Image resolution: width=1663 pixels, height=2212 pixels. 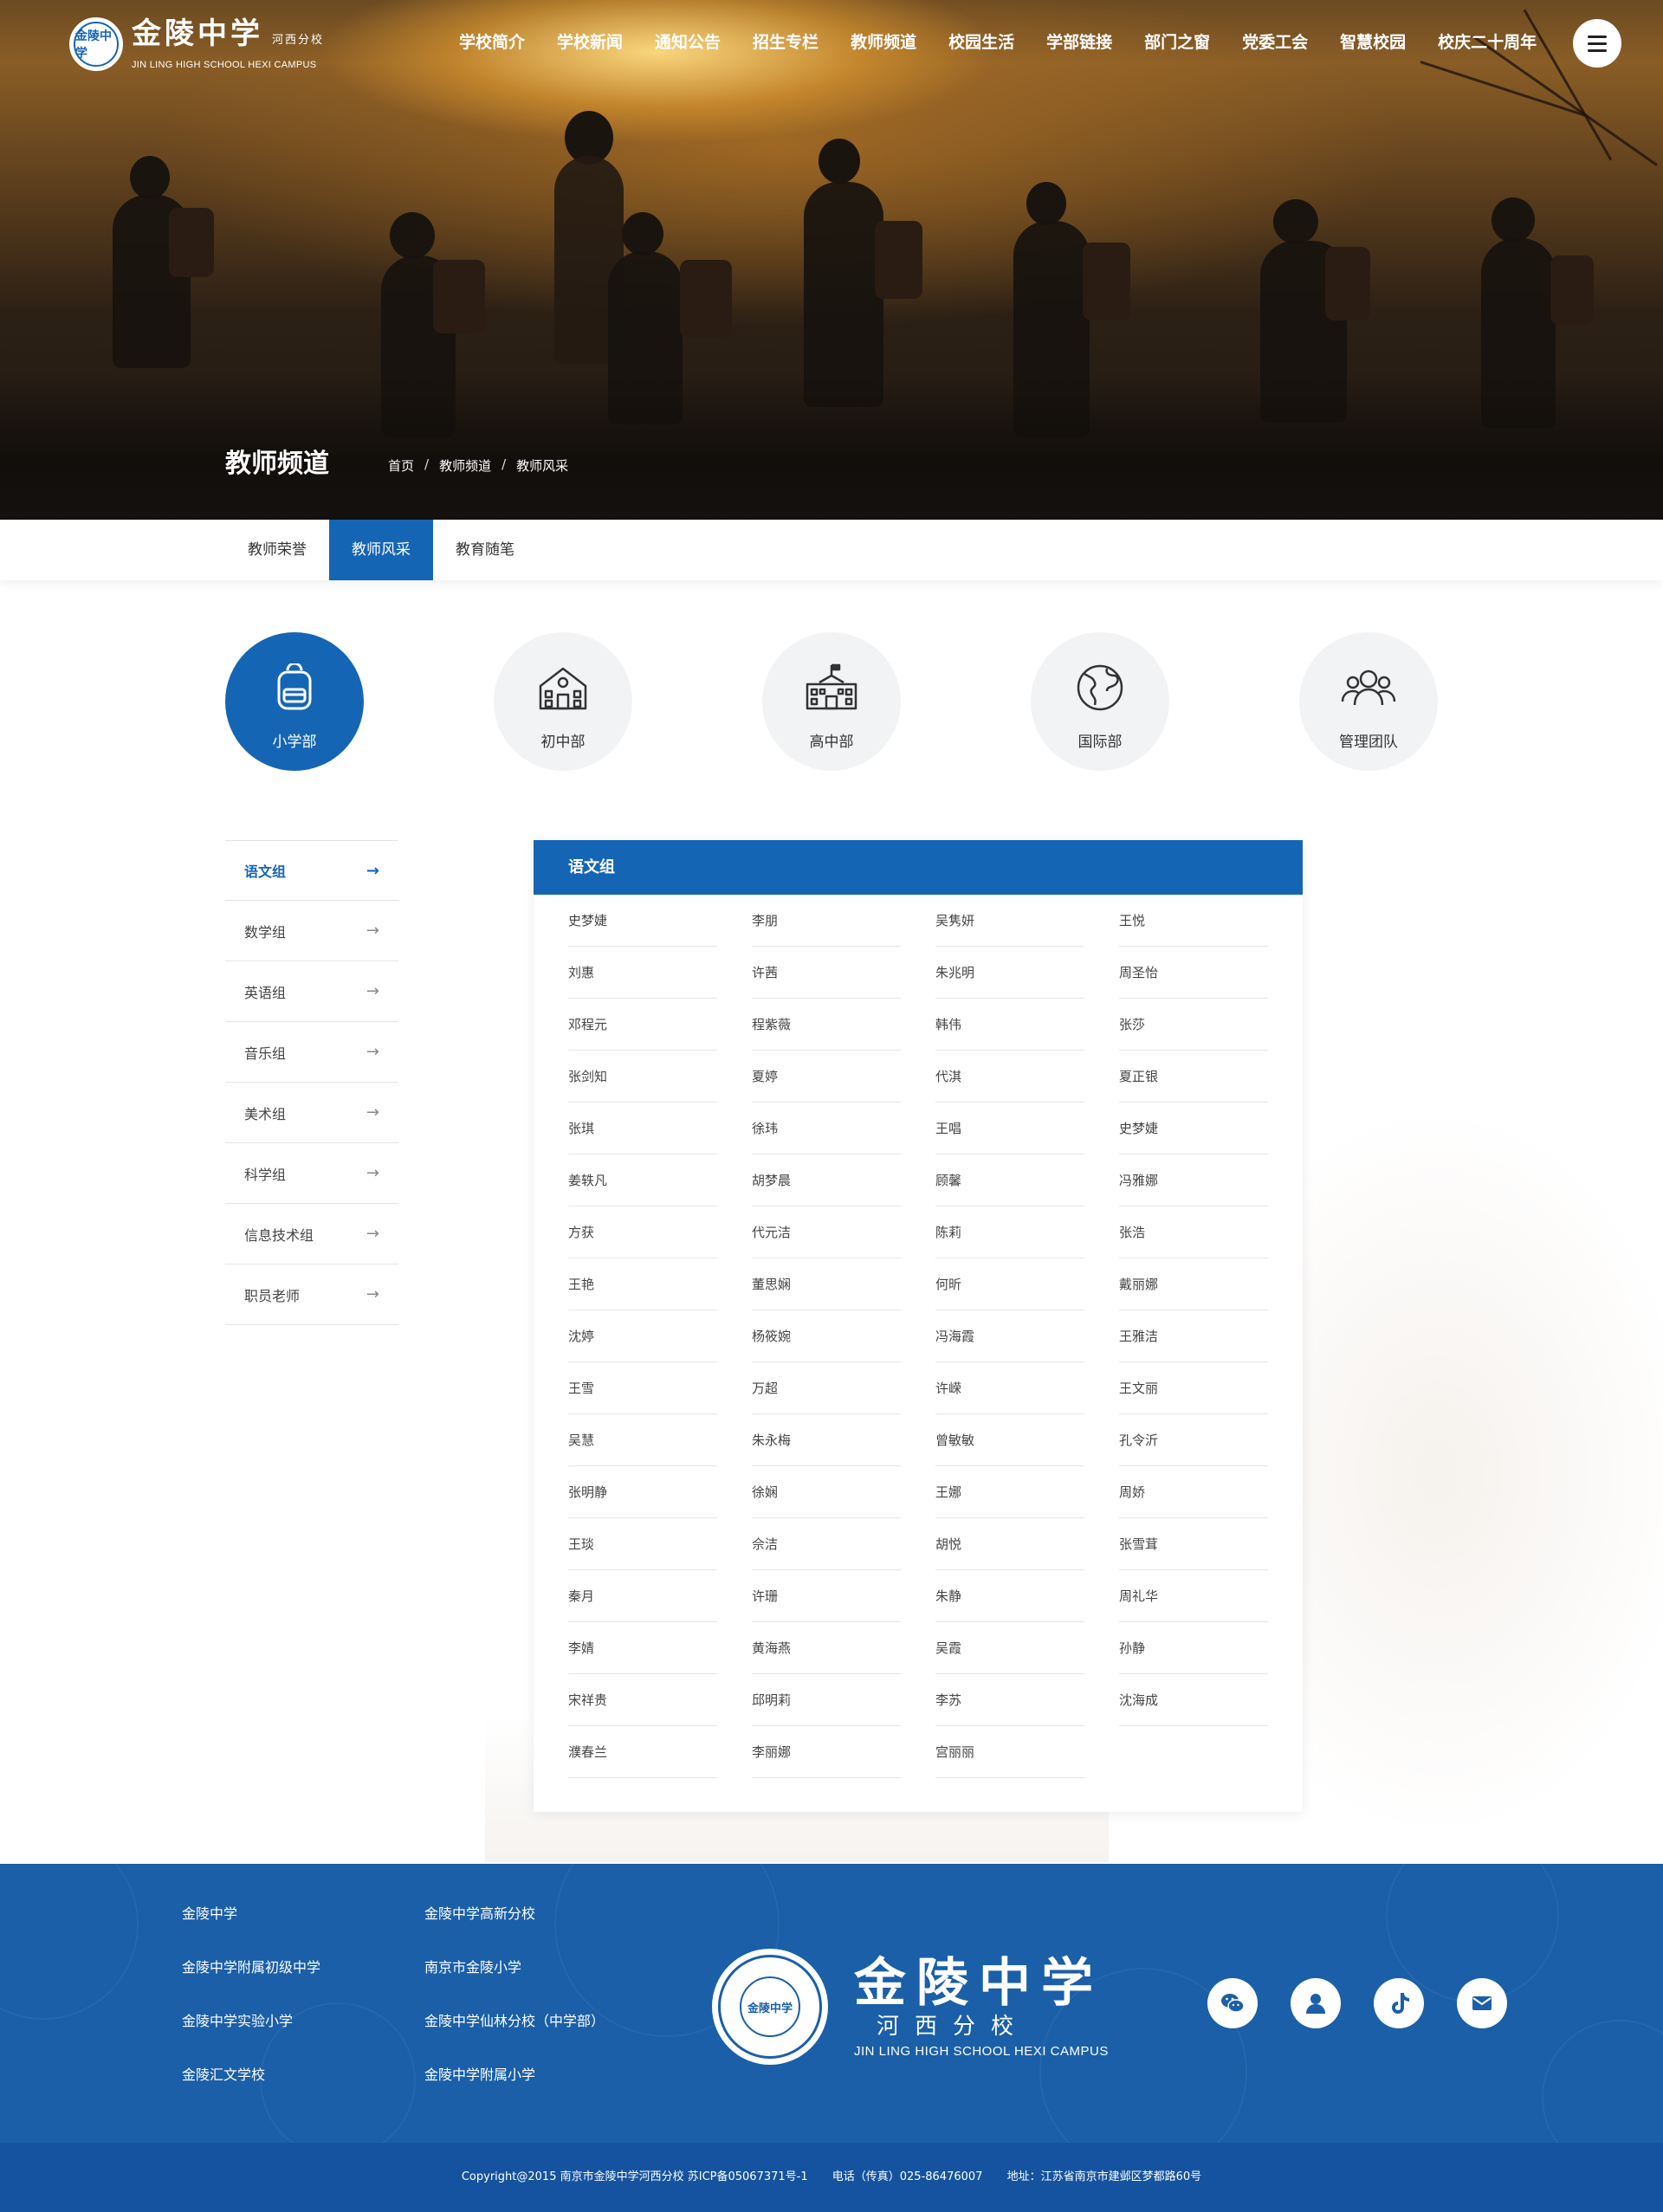 What do you see at coordinates (826, 1440) in the screenshot?
I see `teacher-name: 朱永梅` at bounding box center [826, 1440].